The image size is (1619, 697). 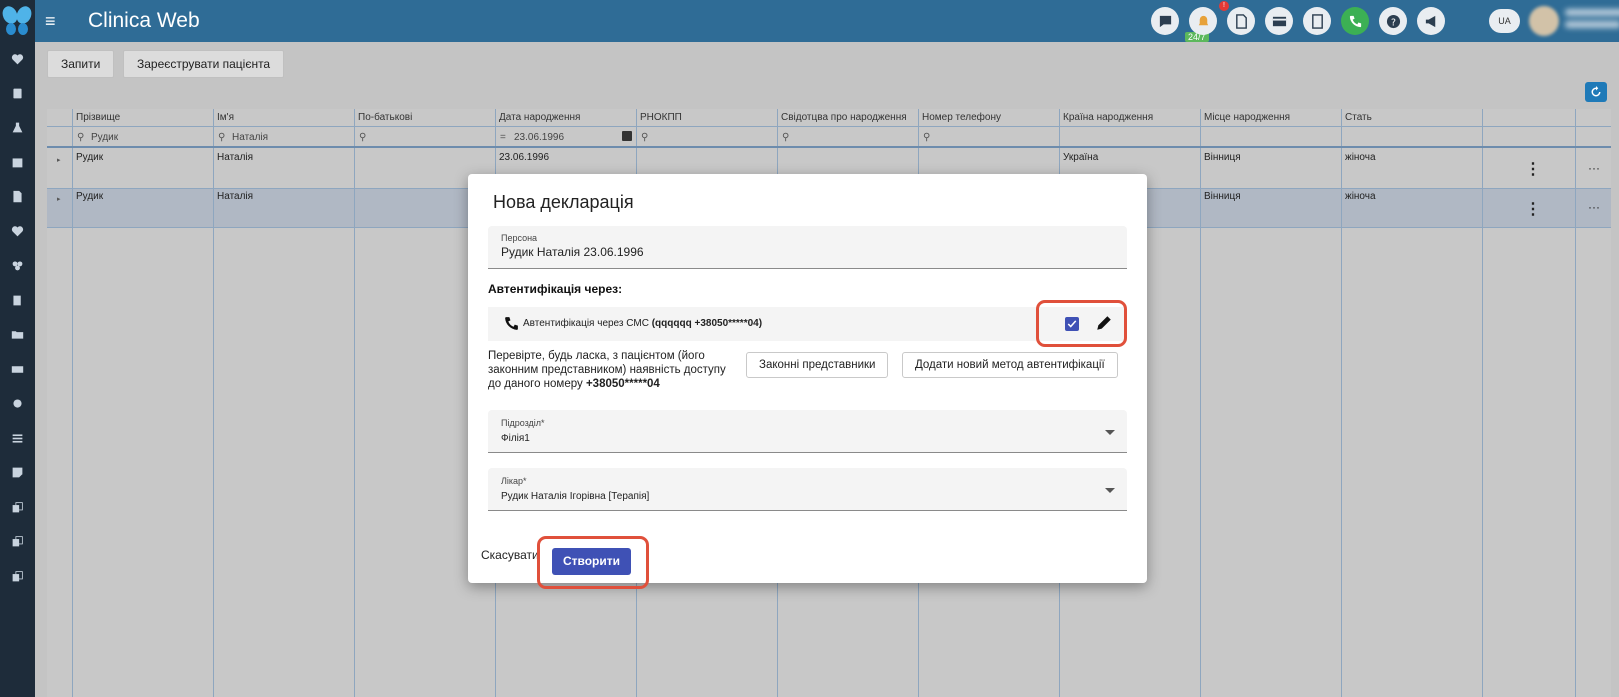 I want to click on help-icon: ?, so click(x=1393, y=21).